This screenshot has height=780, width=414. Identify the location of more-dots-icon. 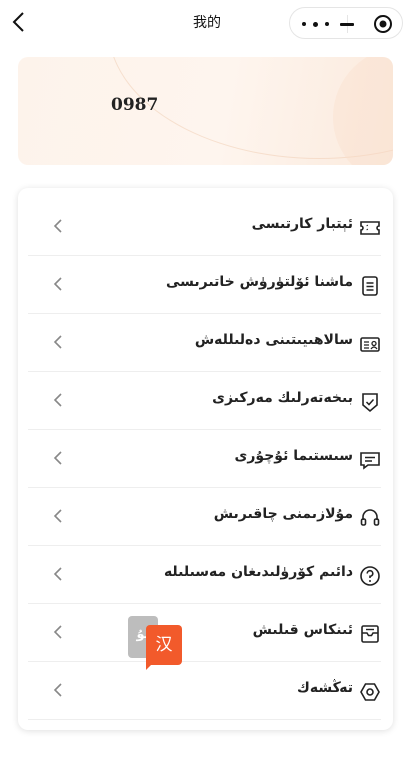
(318, 24).